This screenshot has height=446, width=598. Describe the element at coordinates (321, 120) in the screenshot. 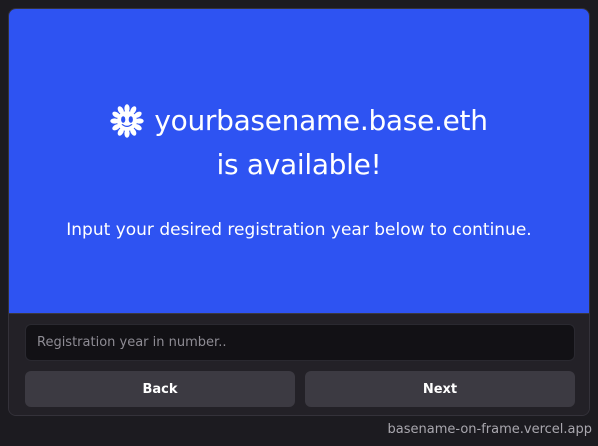

I see `basename-title: yourbasename.base.eth` at that location.